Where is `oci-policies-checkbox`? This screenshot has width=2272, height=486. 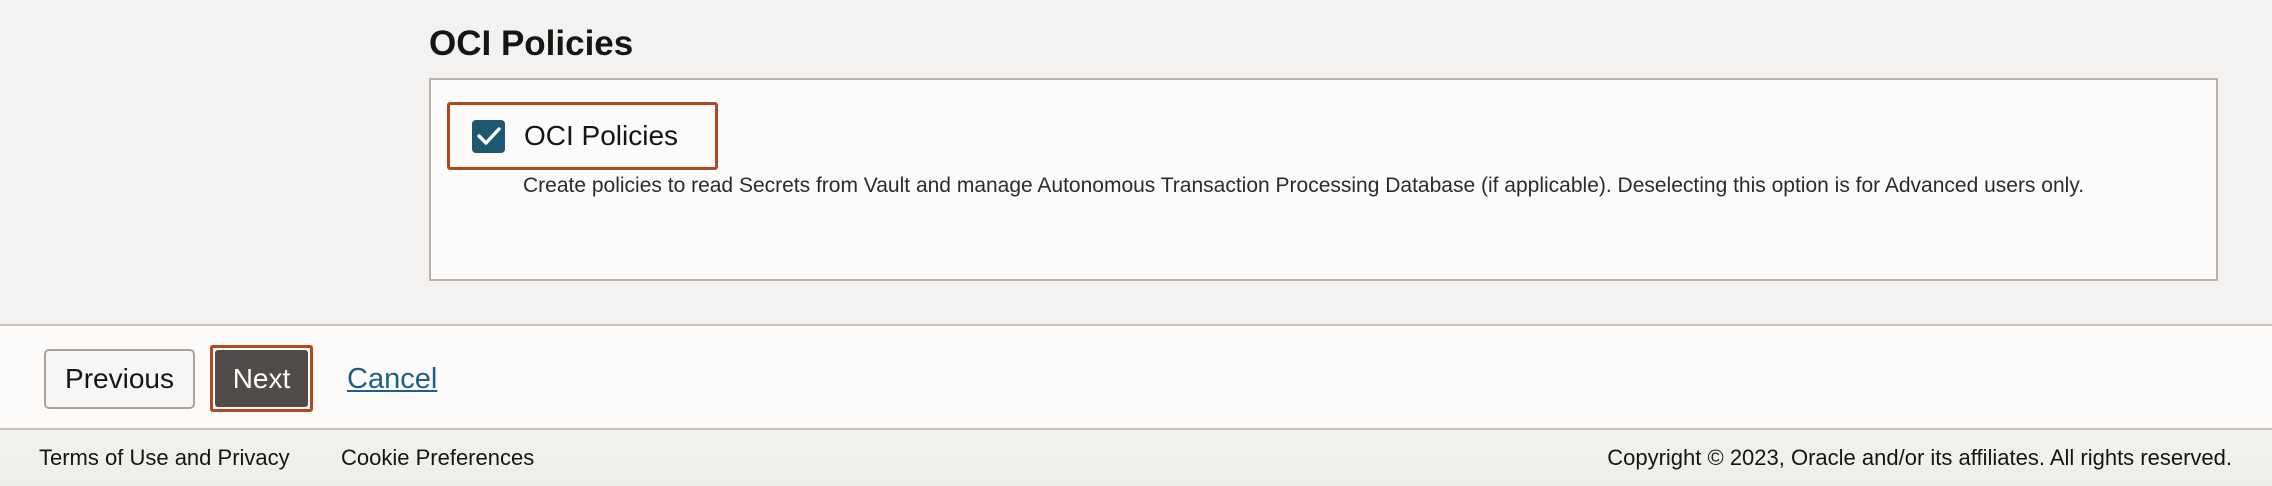
oci-policies-checkbox is located at coordinates (488, 136).